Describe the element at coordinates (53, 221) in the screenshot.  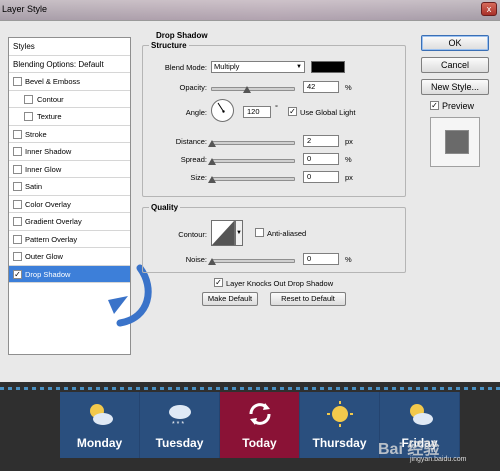
I see `styles-item-label: Gradient Overlay` at that location.